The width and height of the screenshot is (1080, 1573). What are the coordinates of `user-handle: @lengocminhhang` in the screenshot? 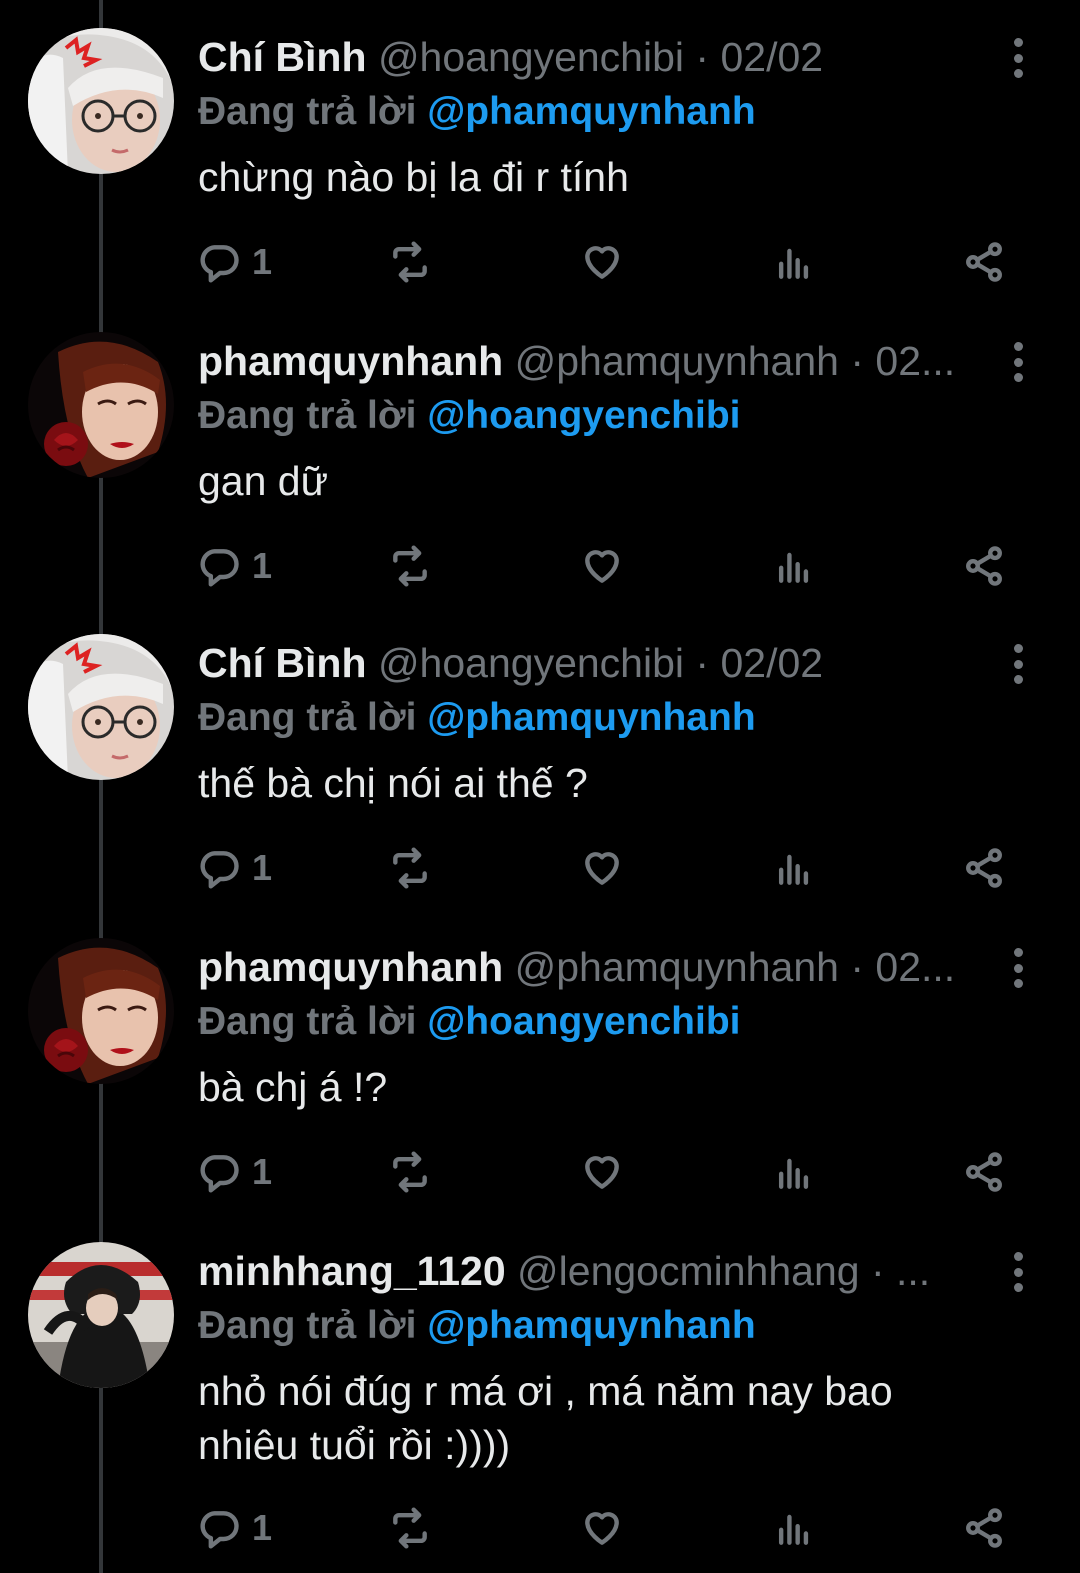 It's located at (688, 1271).